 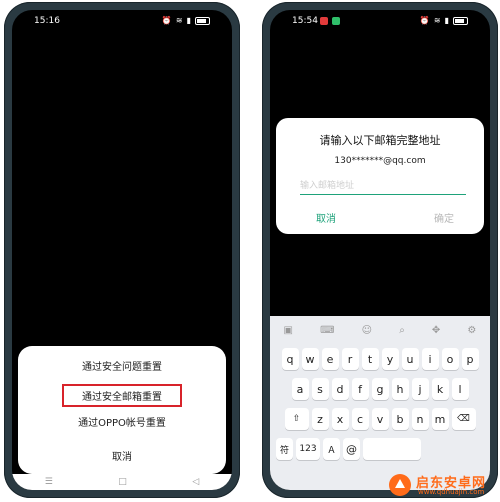 I want to click on email-verify-dialog: 请输入以下邮箱完整地址 130*******@qq.com 取消 确定, so click(x=380, y=176).